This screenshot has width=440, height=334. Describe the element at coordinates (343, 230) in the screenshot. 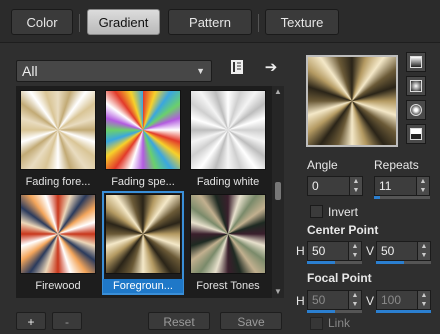

I see `center-point-label: Center Point` at that location.